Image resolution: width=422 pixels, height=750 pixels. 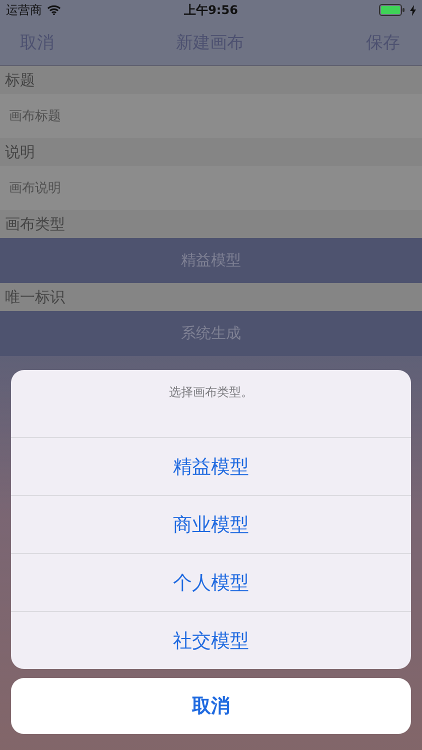 What do you see at coordinates (211, 466) in the screenshot?
I see `sheet-option: 精益模型` at bounding box center [211, 466].